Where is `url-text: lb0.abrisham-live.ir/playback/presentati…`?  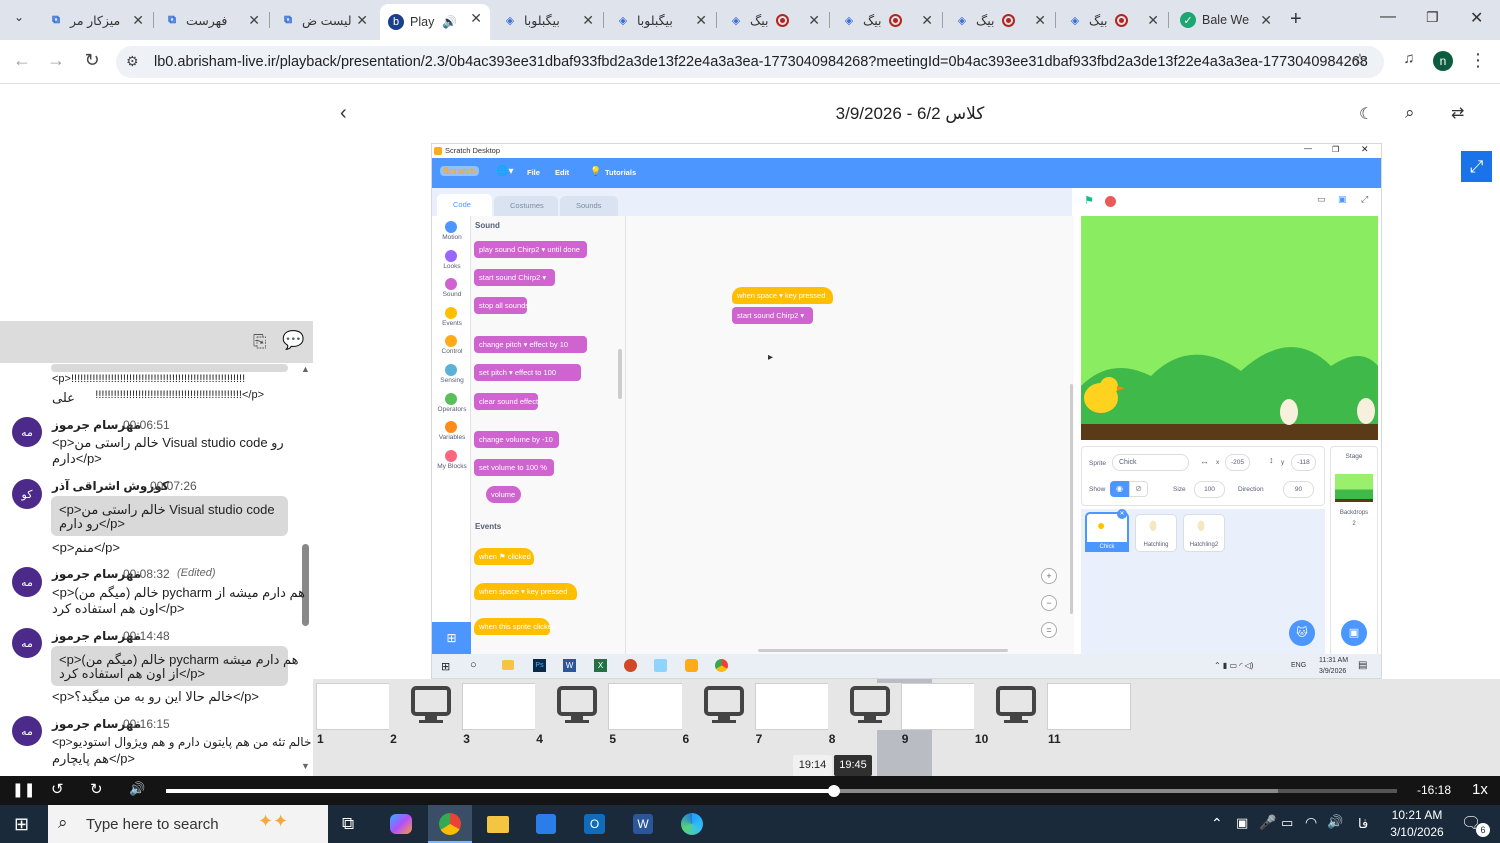 url-text: lb0.abrisham-live.ir/playback/presentati… is located at coordinates (761, 62).